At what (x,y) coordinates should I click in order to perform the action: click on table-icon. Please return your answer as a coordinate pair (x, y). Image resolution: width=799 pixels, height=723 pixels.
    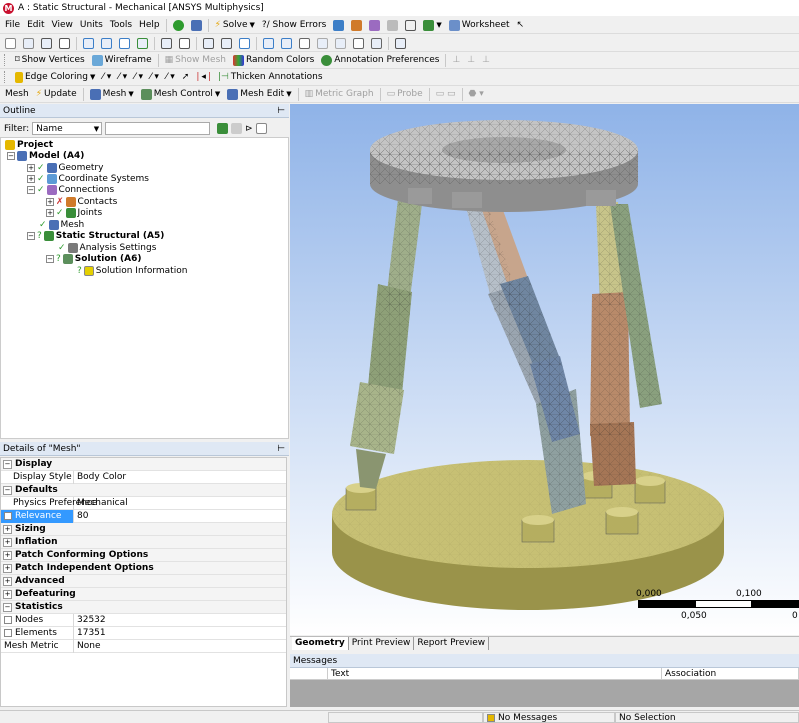
    Looking at the image, I should click on (374, 25).